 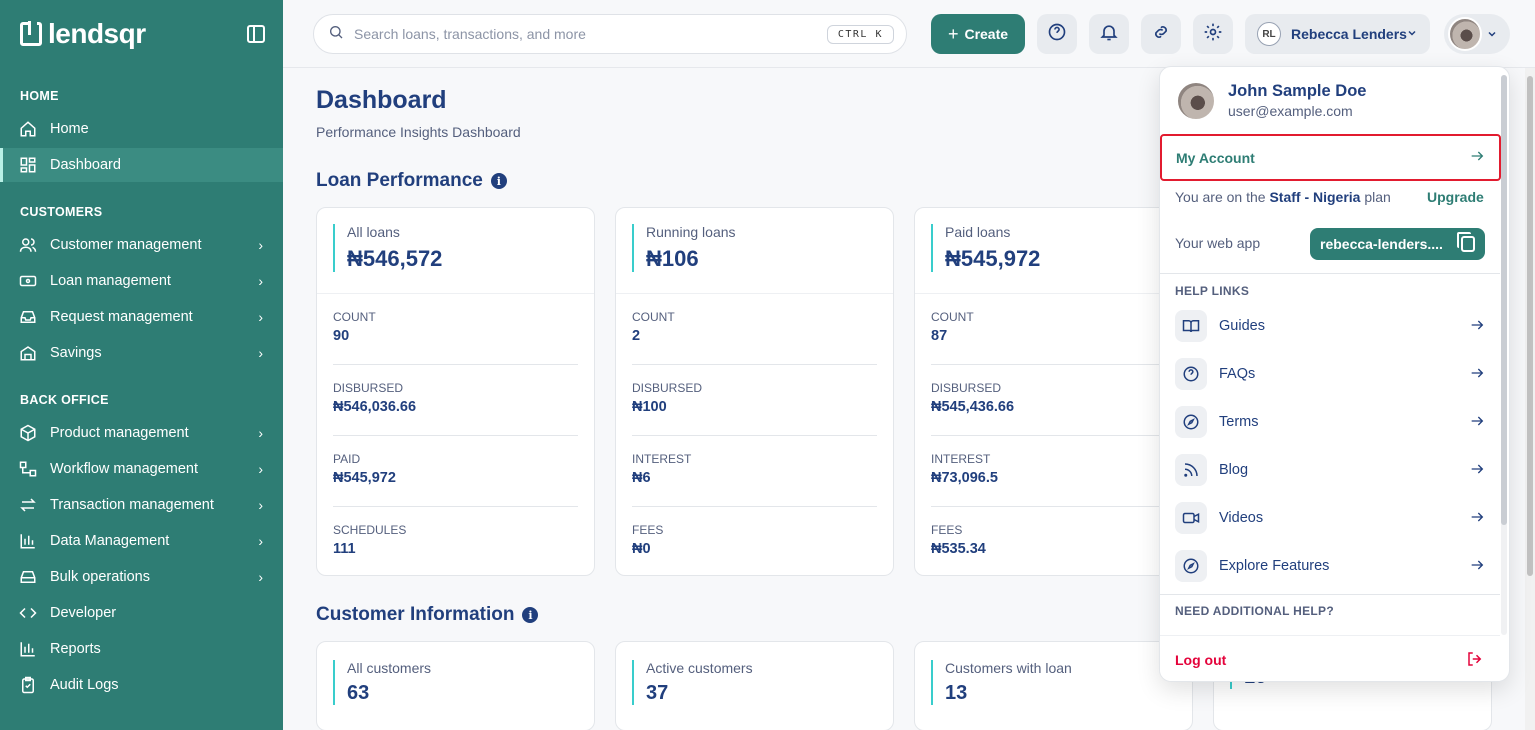 I want to click on organization-switcher: RL Rebecca Lenders, so click(x=1337, y=34).